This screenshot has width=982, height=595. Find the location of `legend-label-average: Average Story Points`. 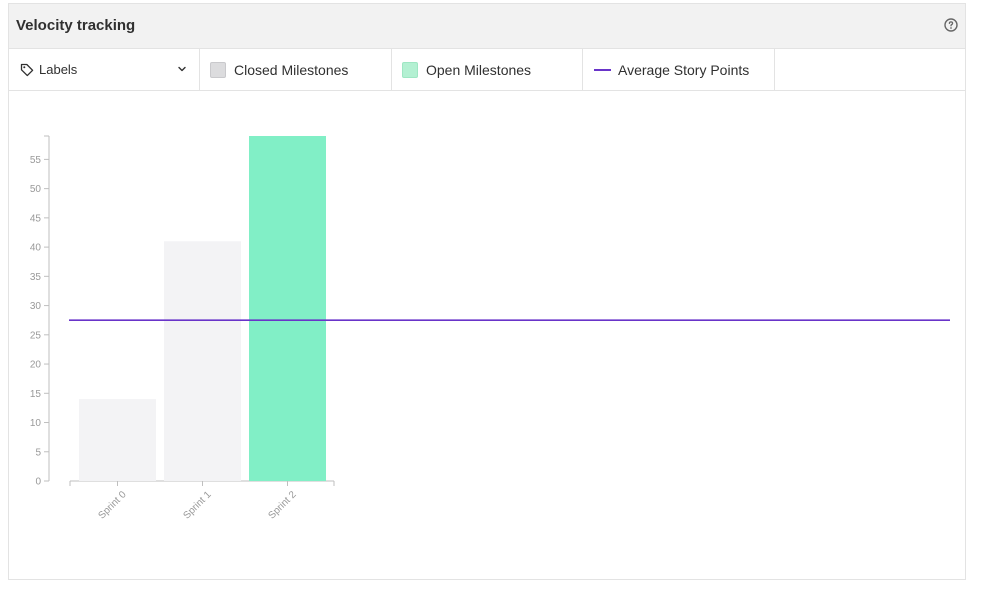

legend-label-average: Average Story Points is located at coordinates (684, 69).